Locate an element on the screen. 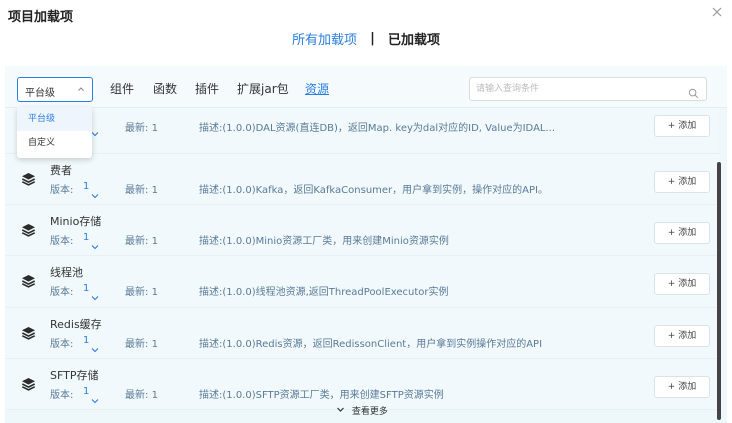 This screenshot has width=732, height=423. level-select-value: 平台级 is located at coordinates (40, 93).